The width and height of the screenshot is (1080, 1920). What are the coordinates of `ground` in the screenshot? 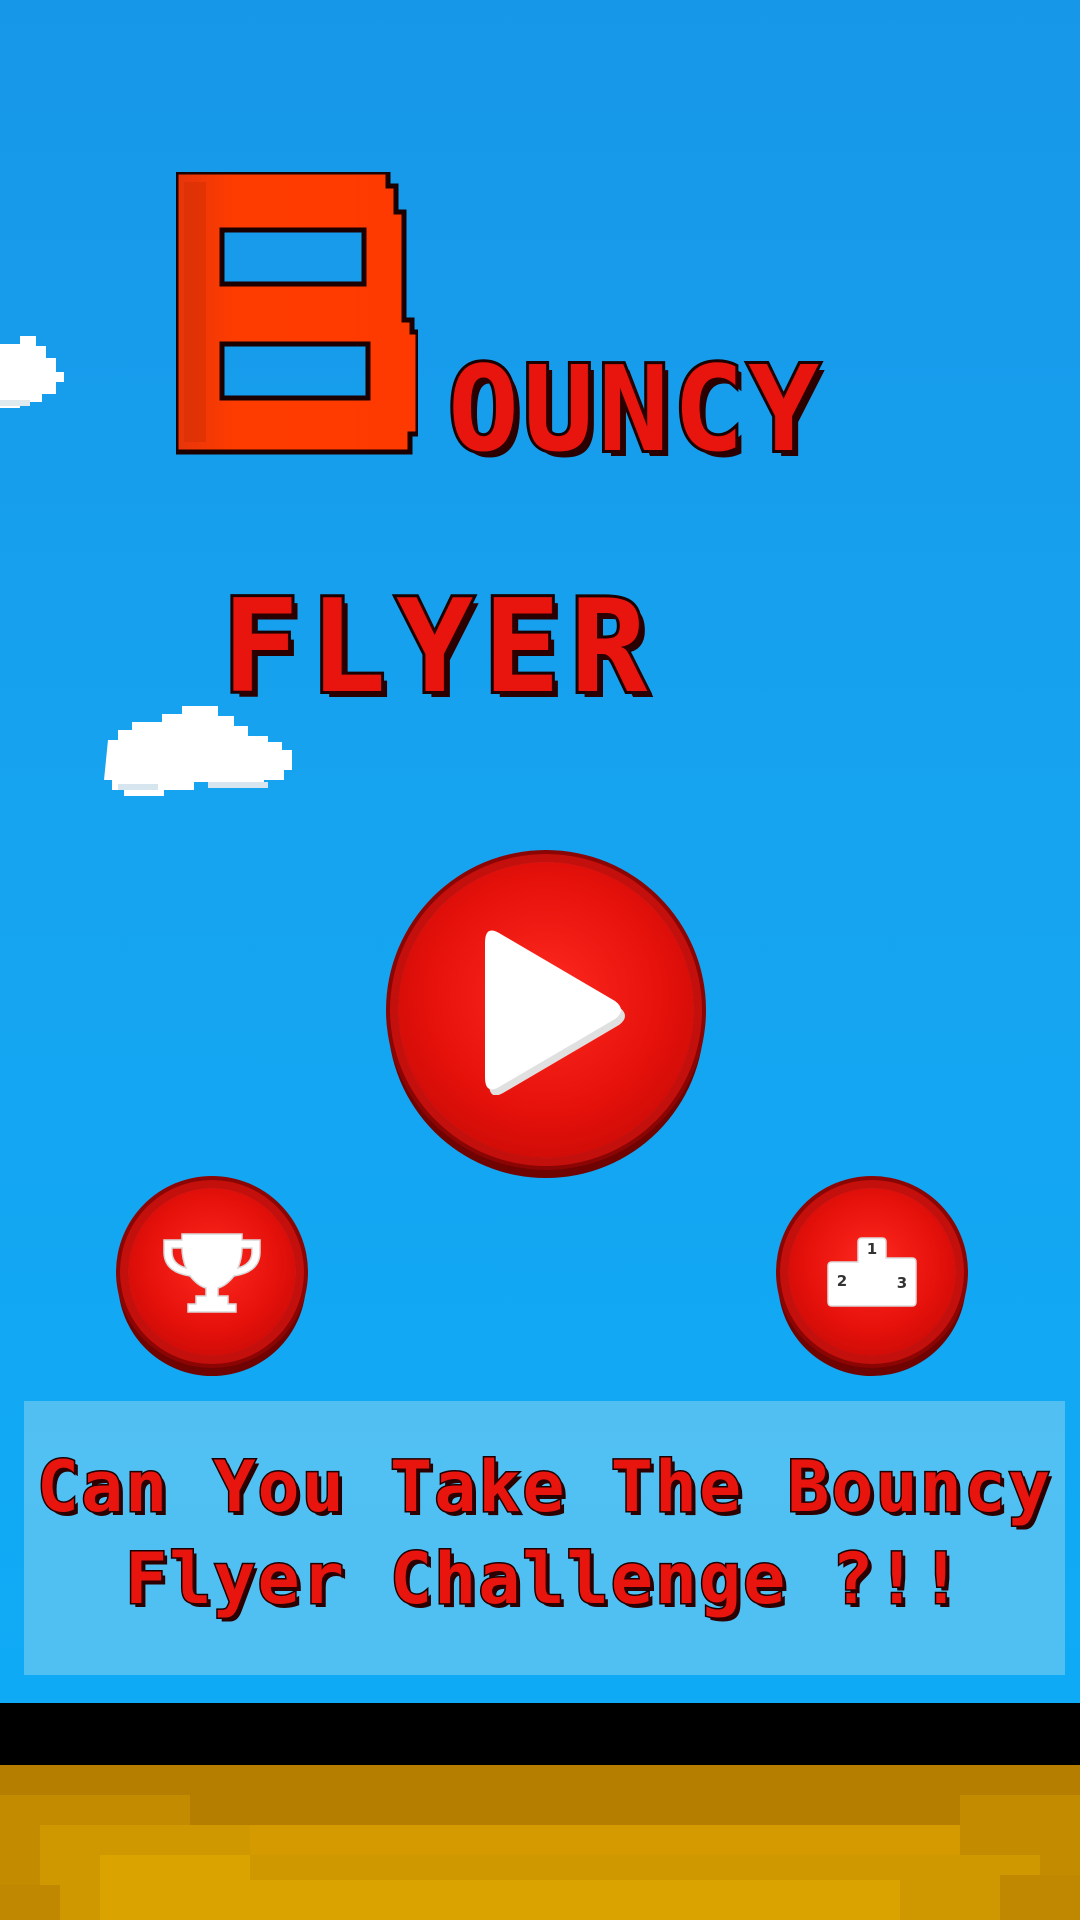 It's located at (540, 1842).